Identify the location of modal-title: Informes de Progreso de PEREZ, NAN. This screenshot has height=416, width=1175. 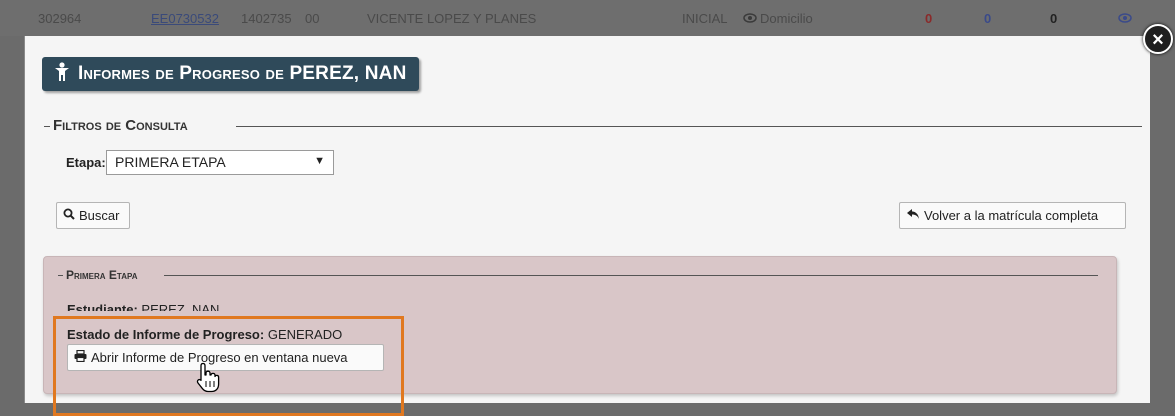
(242, 73).